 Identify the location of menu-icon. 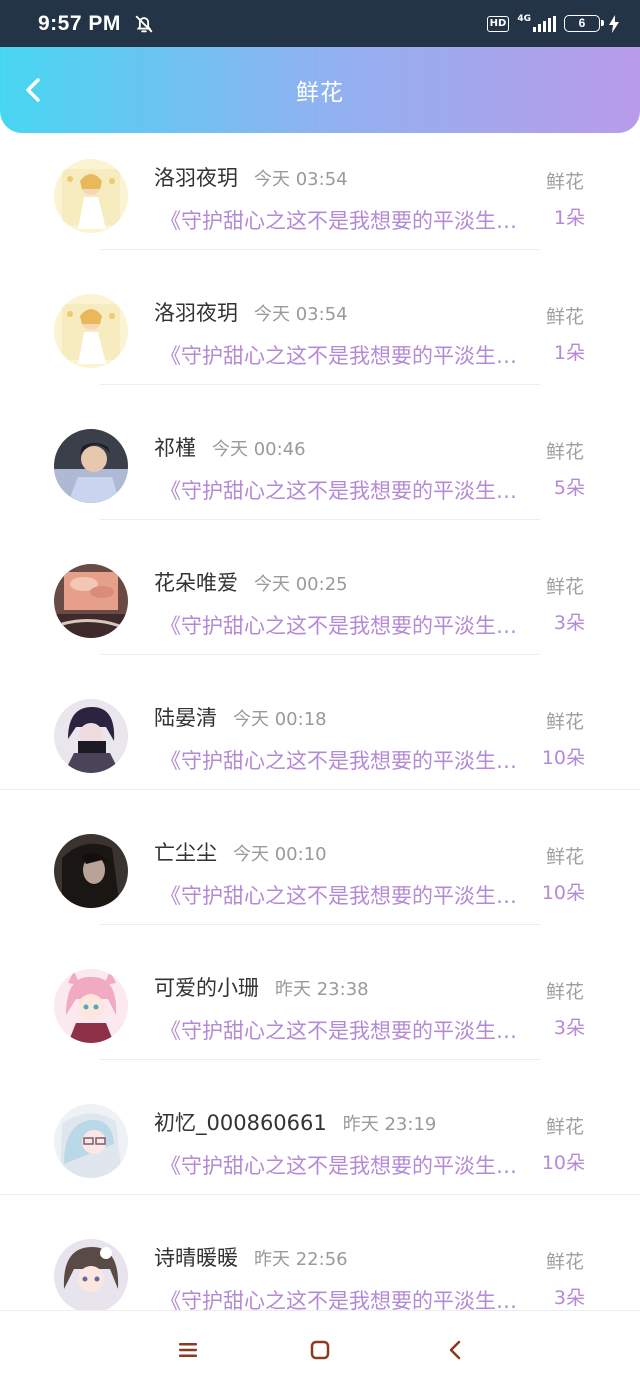
(188, 1350).